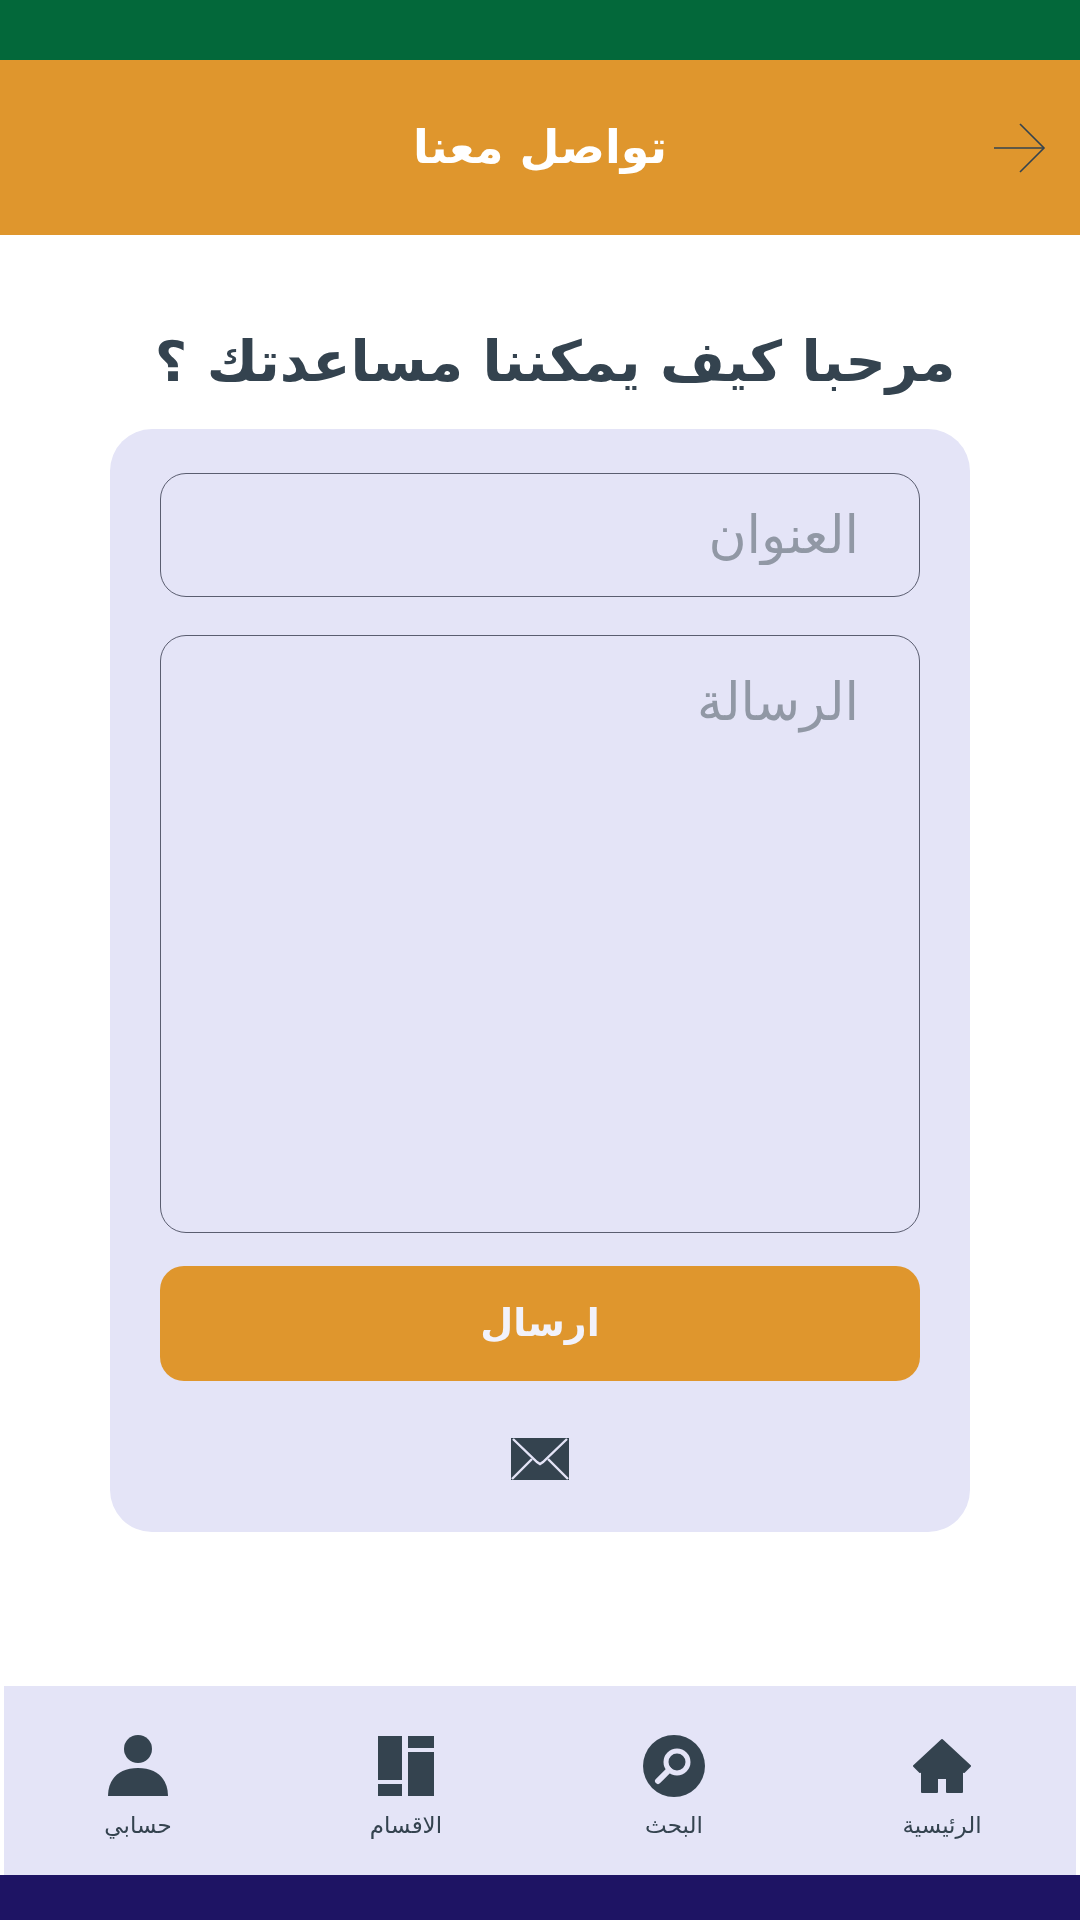 The width and height of the screenshot is (1080, 1920). Describe the element at coordinates (138, 1766) in the screenshot. I see `user-icon` at that location.